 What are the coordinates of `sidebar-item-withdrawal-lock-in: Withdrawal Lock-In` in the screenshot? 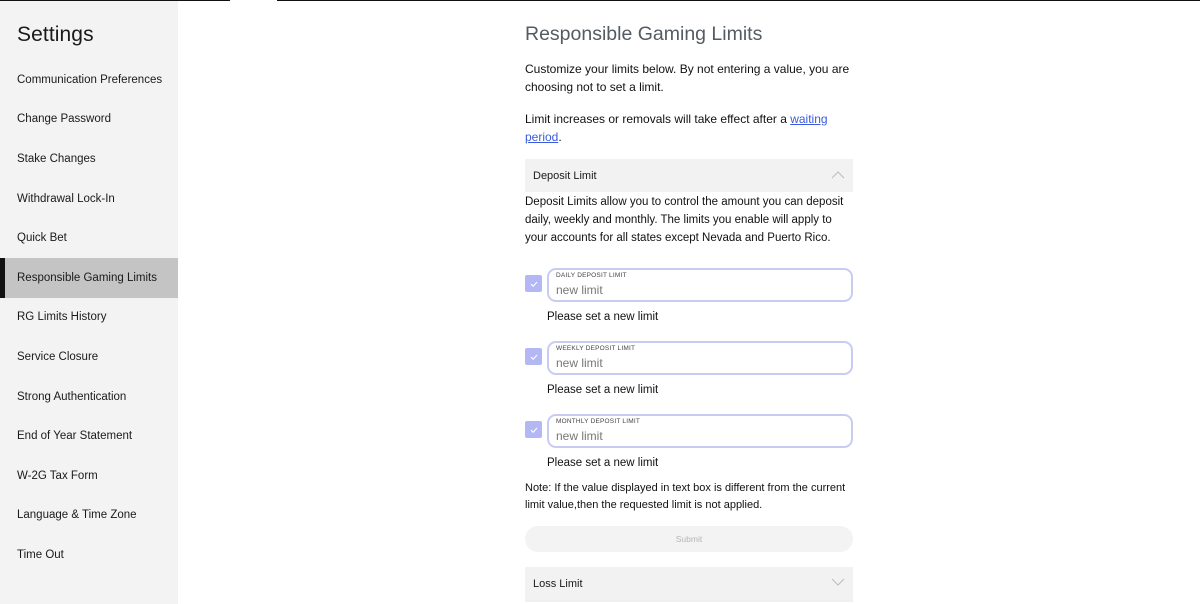 It's located at (89, 199).